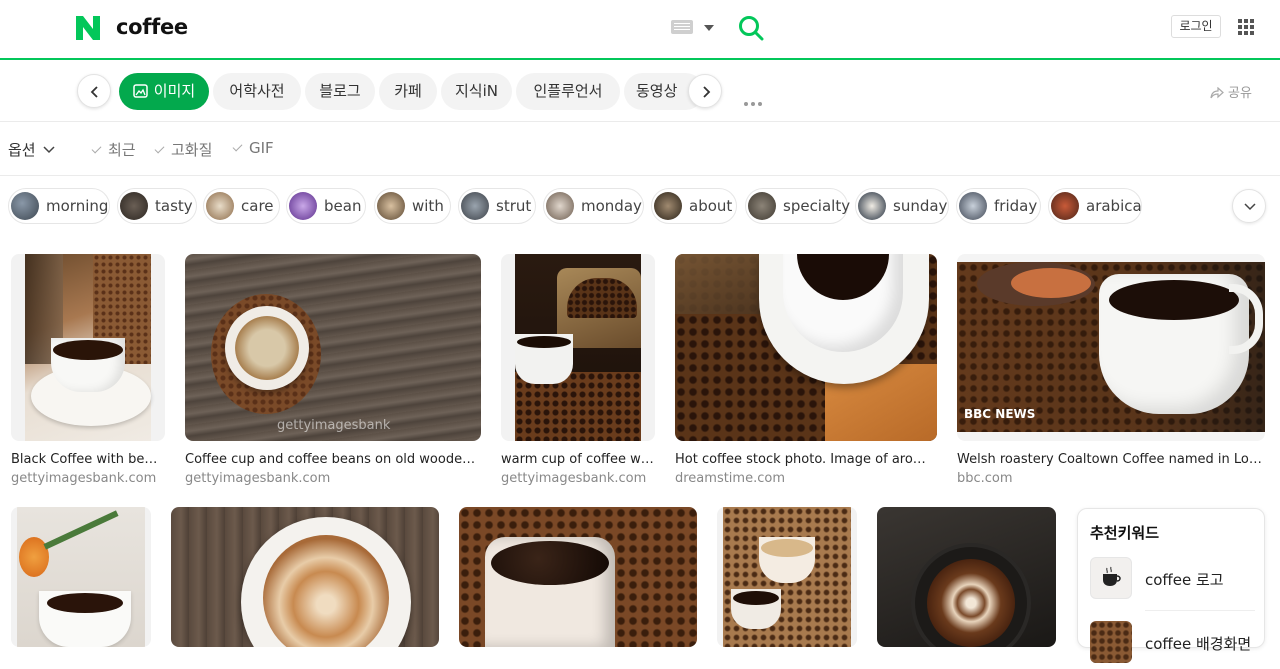 The height and width of the screenshot is (669, 1280). What do you see at coordinates (1114, 206) in the screenshot?
I see `chip-label: arabica` at bounding box center [1114, 206].